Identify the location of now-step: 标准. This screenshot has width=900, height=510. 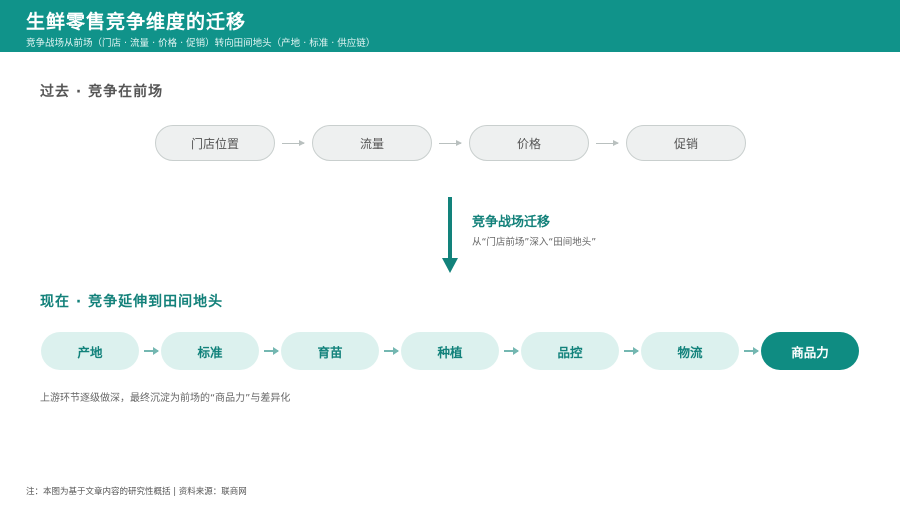
(210, 351).